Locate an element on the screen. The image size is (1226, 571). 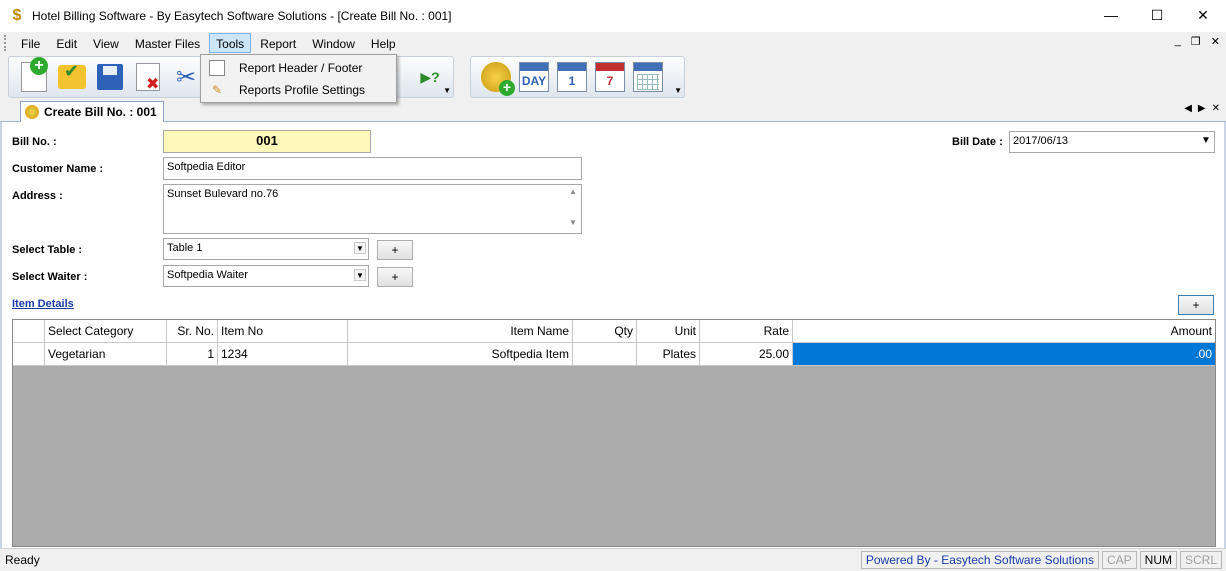
grid-header-category: Select Category is located at coordinates (106, 331).